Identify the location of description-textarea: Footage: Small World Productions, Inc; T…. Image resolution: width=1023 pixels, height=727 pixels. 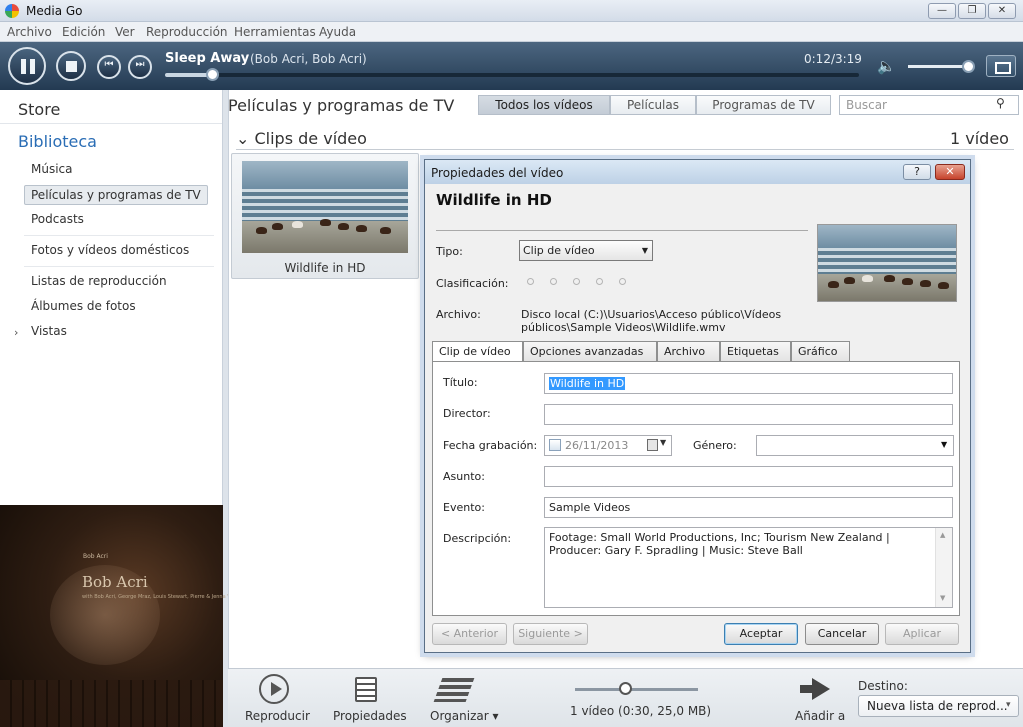
(748, 567).